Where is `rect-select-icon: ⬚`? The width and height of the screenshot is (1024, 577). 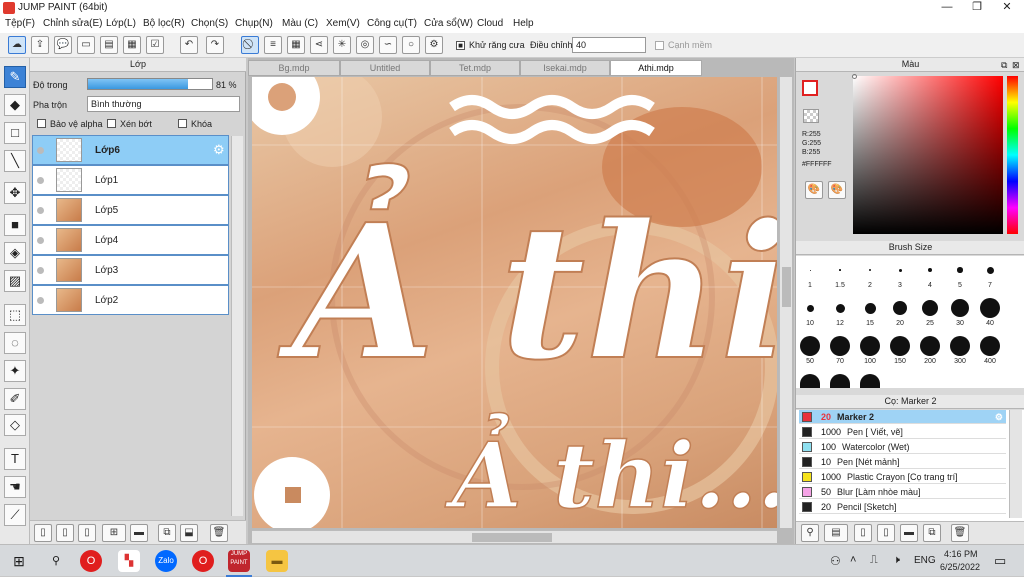 rect-select-icon: ⬚ is located at coordinates (15, 315).